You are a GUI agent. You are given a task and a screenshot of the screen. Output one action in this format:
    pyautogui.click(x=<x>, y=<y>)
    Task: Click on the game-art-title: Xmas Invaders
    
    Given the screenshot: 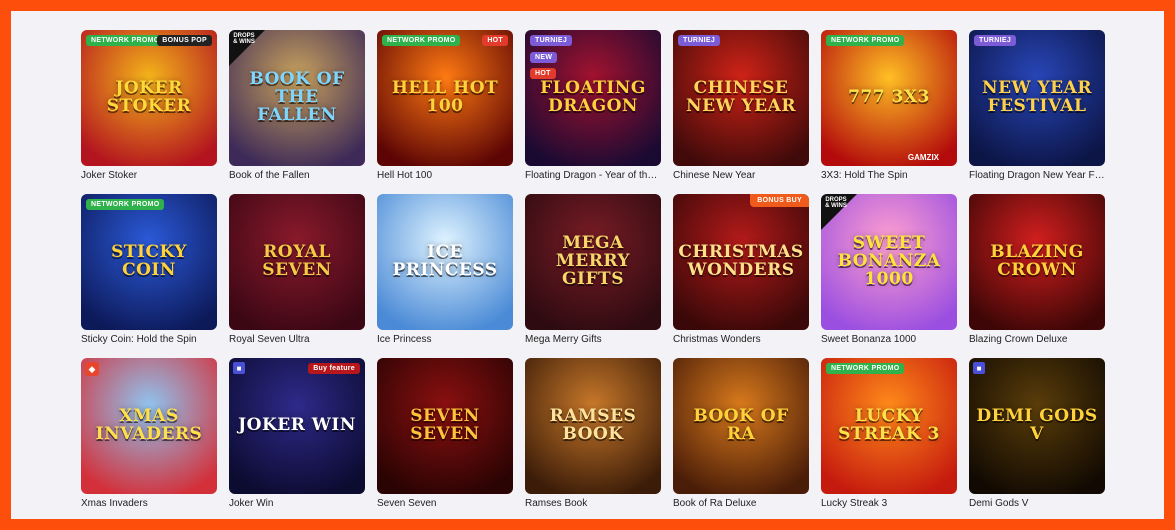 What is the action you would take?
    pyautogui.click(x=149, y=425)
    